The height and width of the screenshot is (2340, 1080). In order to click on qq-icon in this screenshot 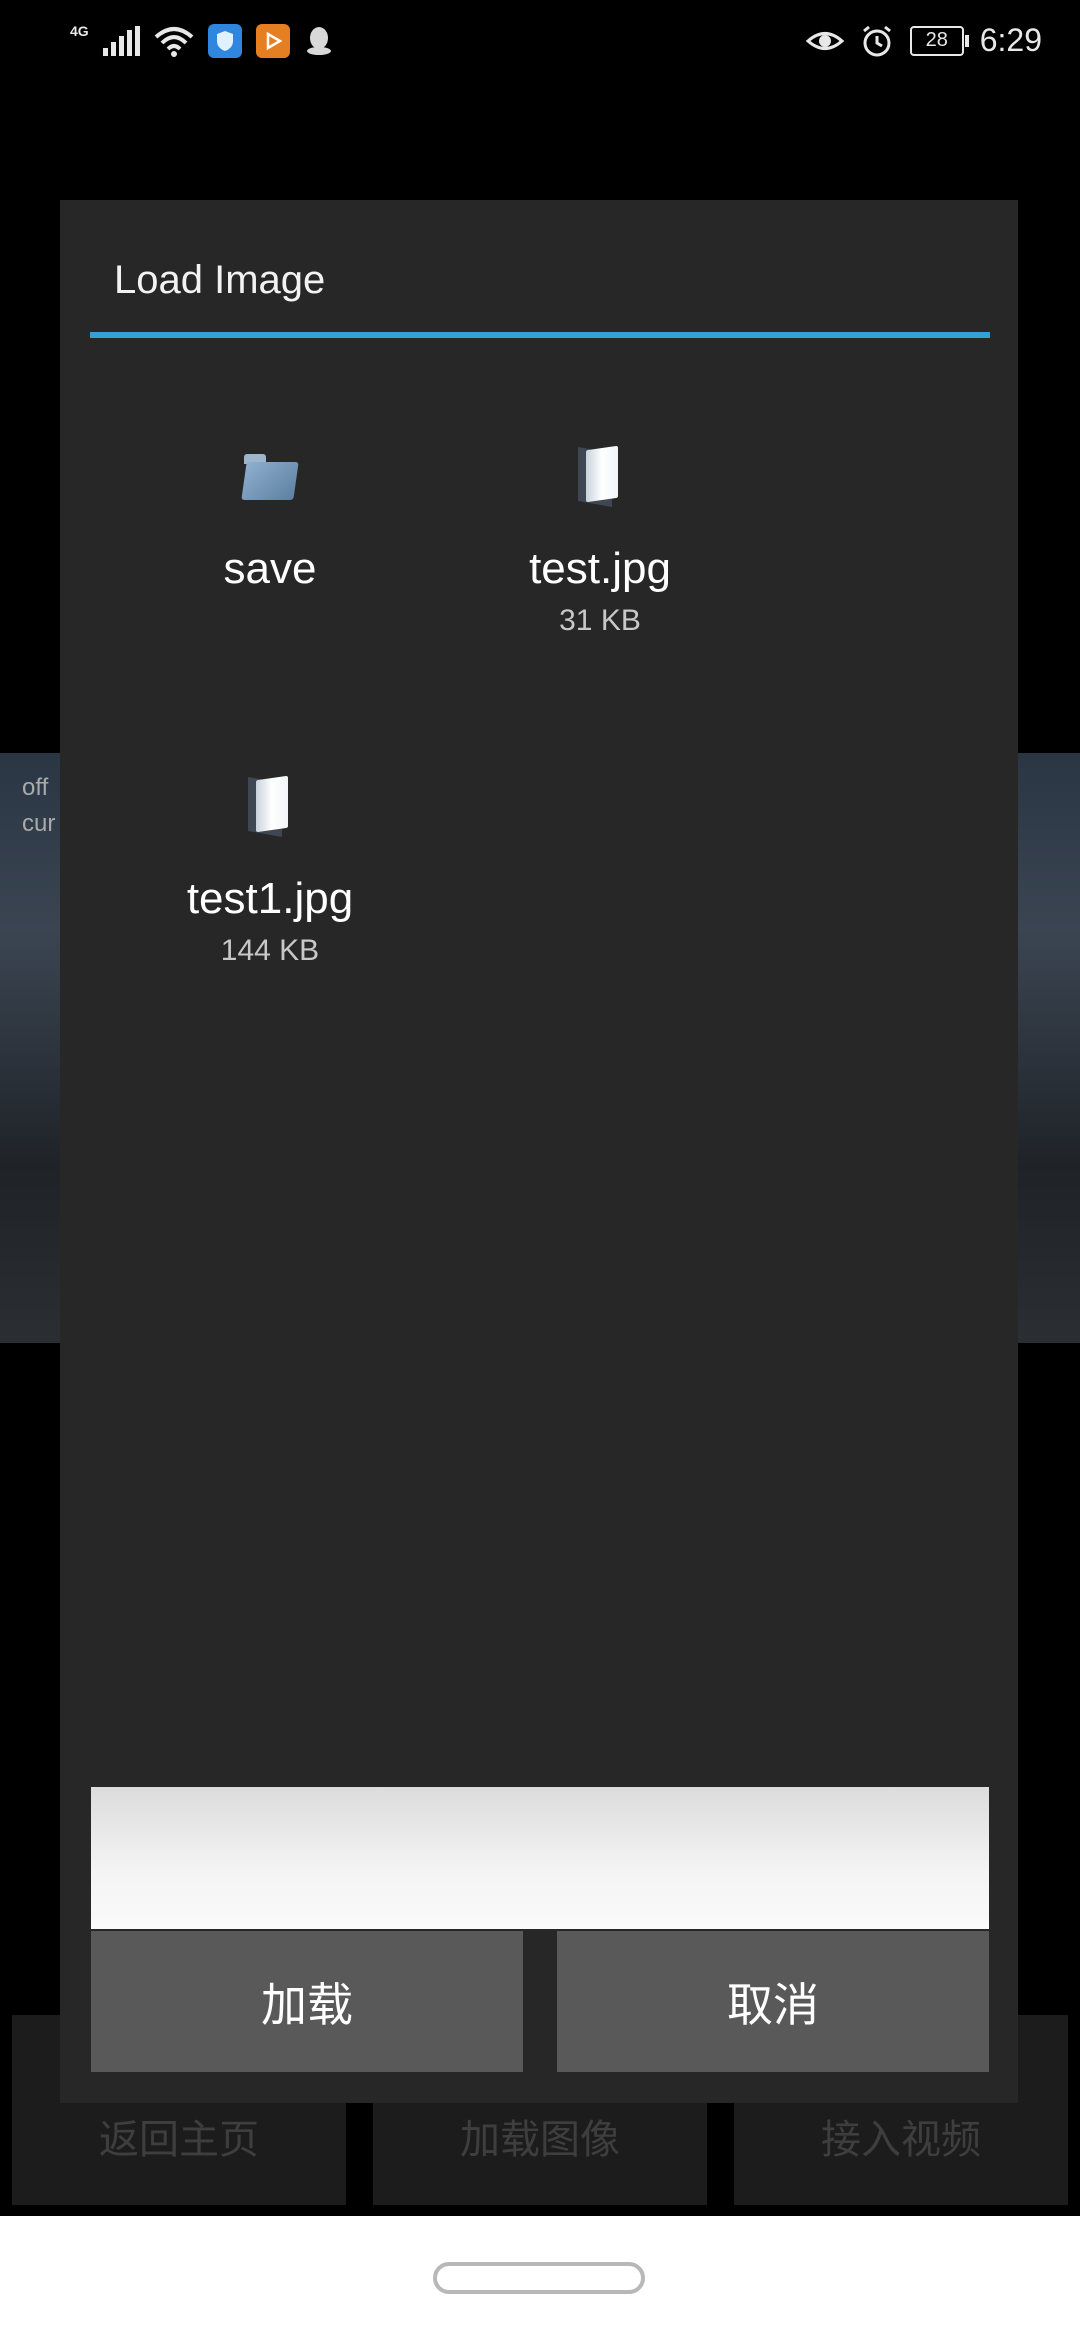, I will do `click(318, 41)`.